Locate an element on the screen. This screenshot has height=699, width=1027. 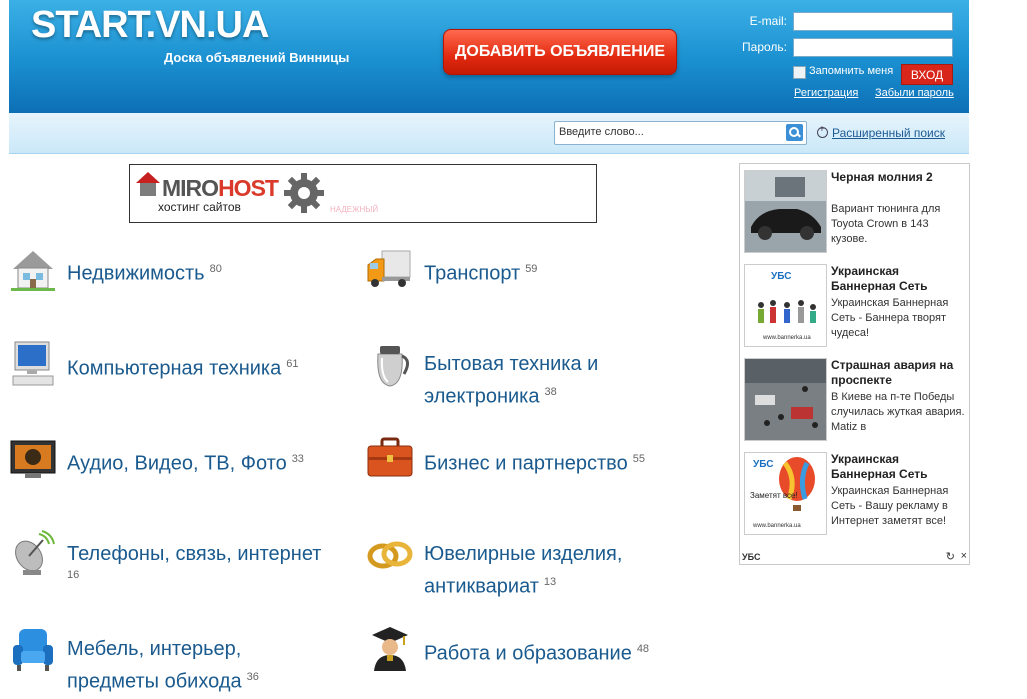
category-label: Недвижимость is located at coordinates (136, 274).